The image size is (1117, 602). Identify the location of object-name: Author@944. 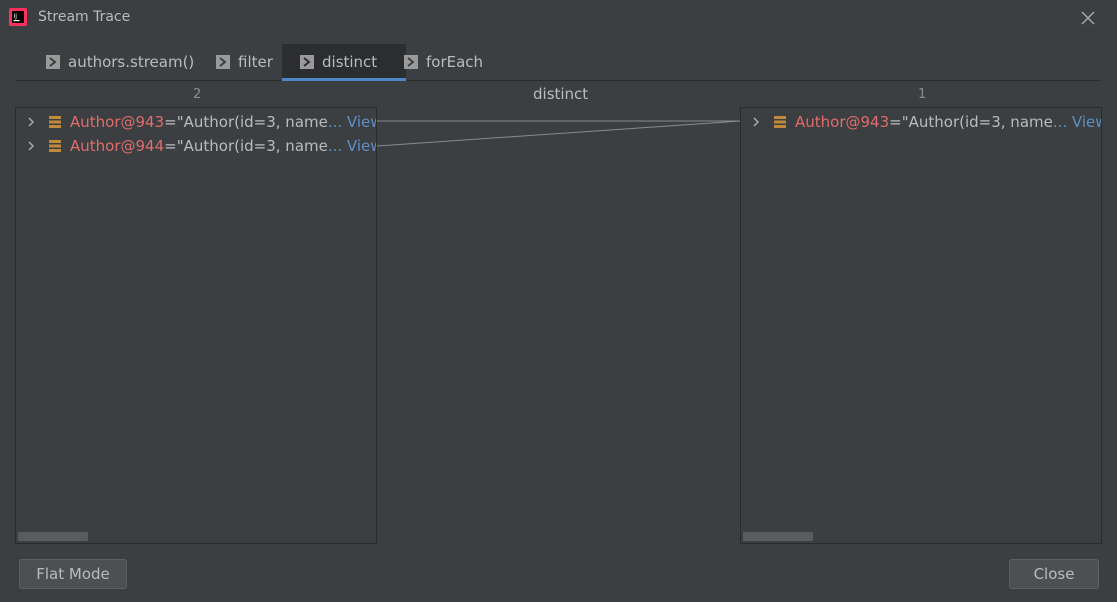
(117, 146).